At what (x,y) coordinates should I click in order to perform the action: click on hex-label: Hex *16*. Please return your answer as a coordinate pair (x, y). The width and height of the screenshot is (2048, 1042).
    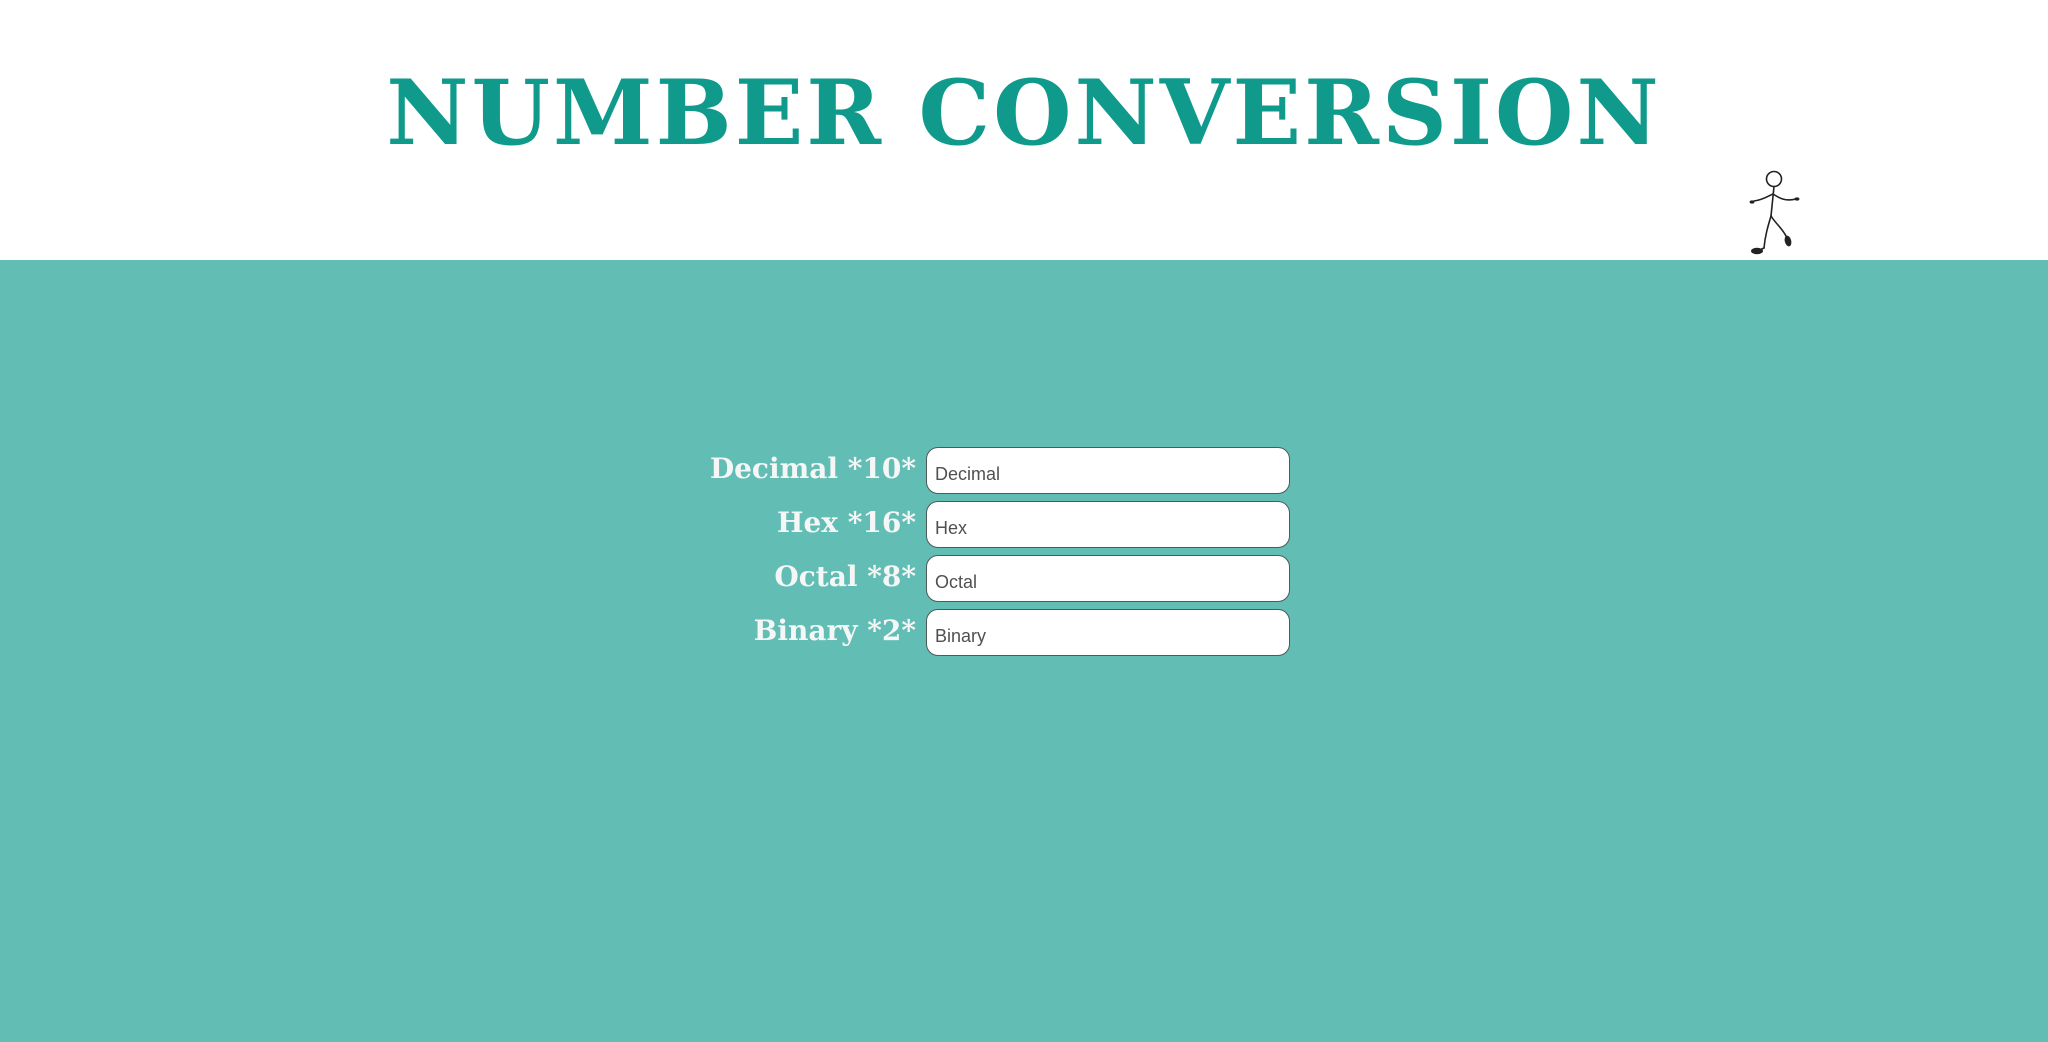
    Looking at the image, I should click on (846, 522).